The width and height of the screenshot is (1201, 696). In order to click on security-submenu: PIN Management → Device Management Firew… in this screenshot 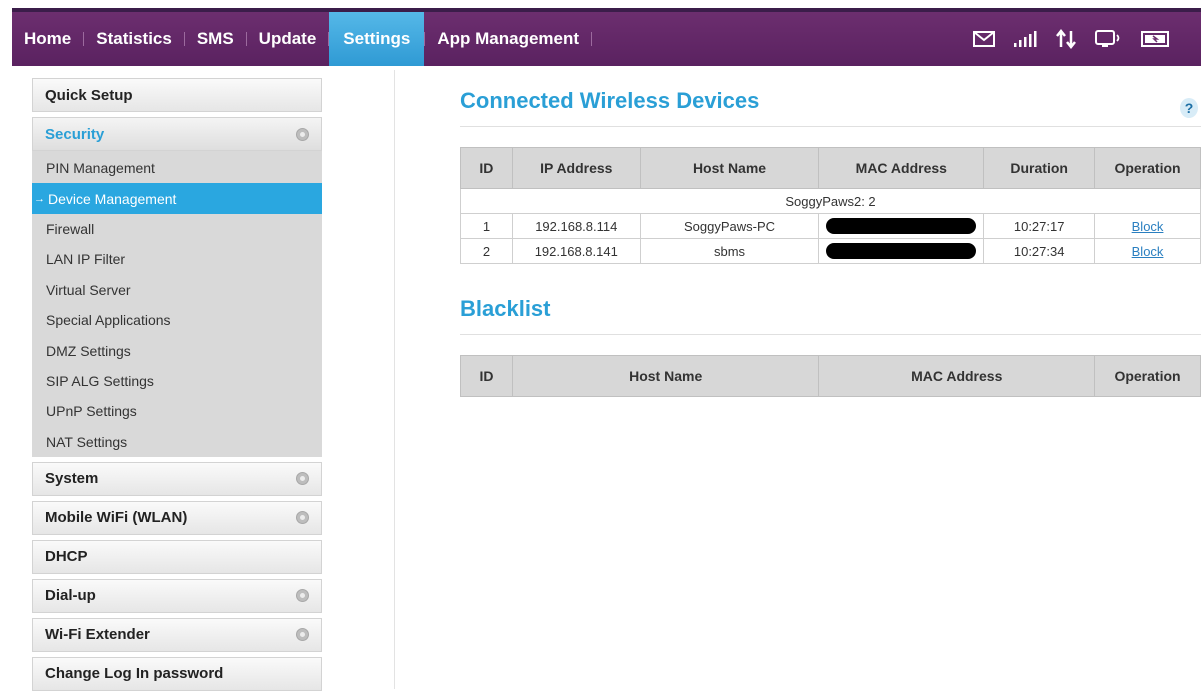, I will do `click(177, 304)`.